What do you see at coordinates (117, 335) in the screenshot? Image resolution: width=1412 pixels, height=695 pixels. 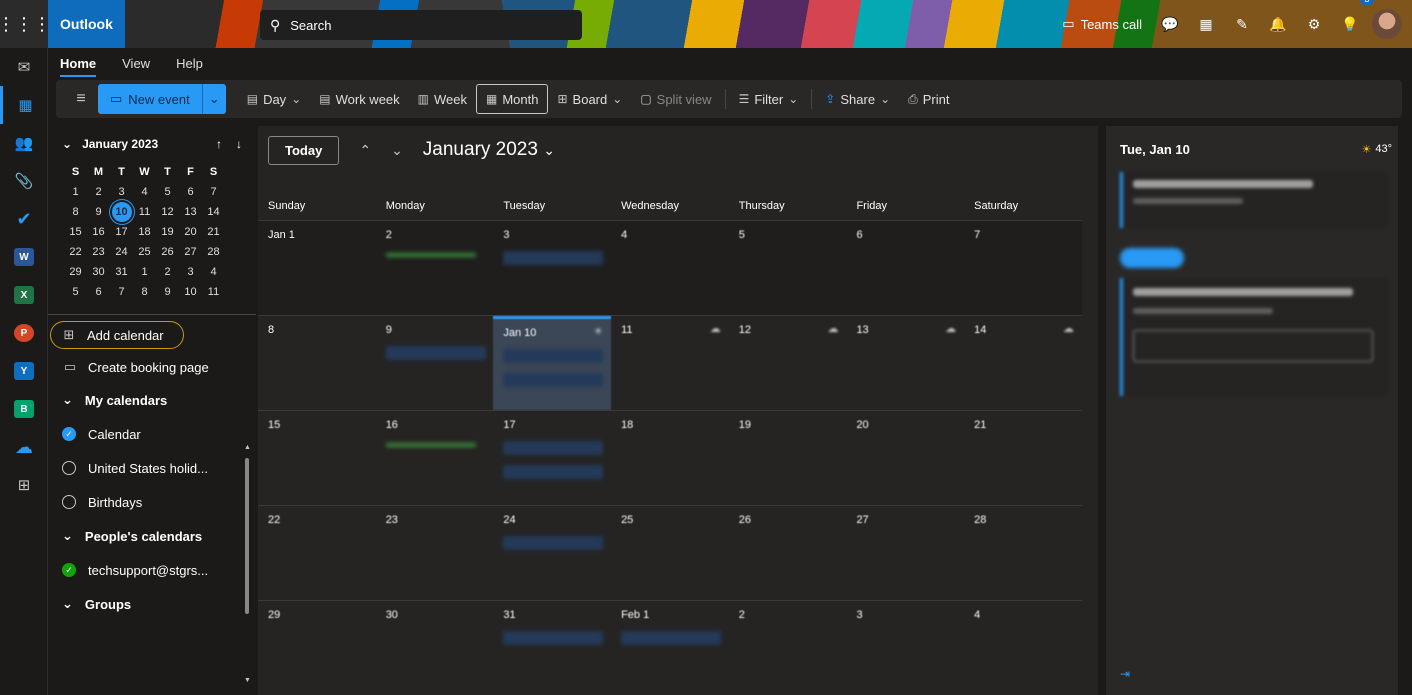 I see `add-calendar-button: ⊞ Add calendar` at bounding box center [117, 335].